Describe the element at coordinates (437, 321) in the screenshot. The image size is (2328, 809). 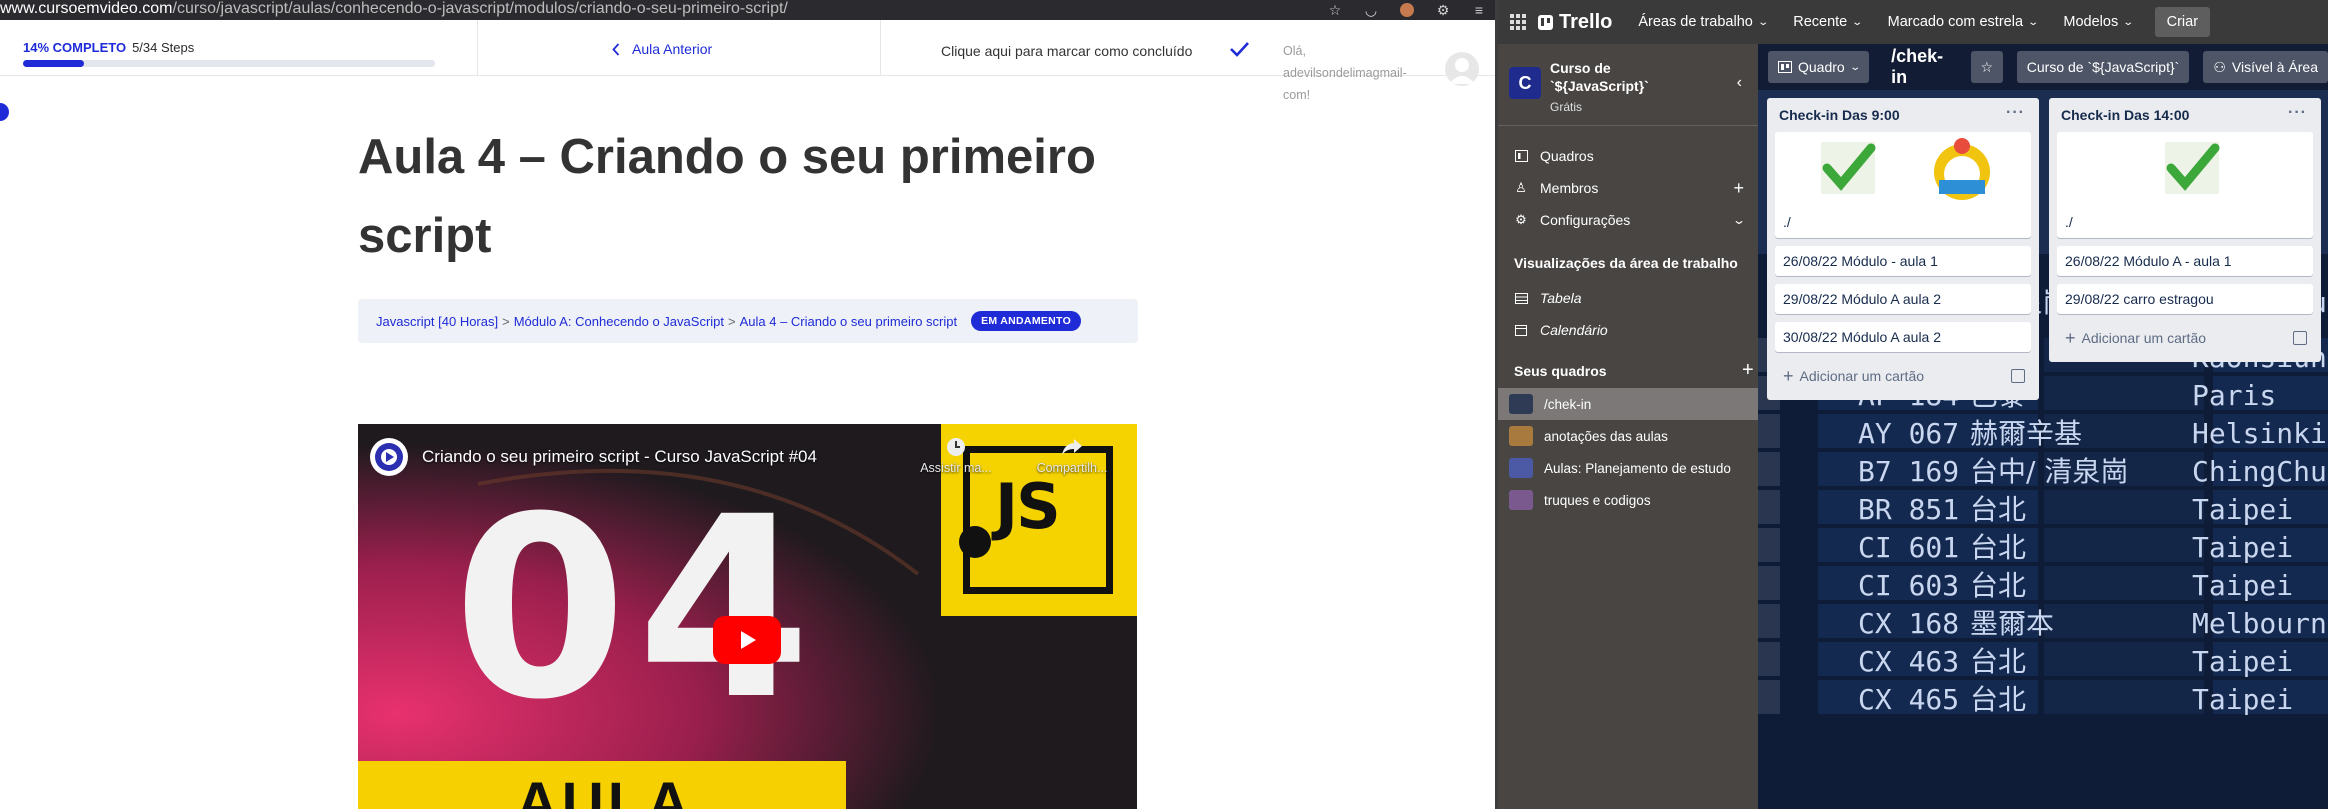
I see `breadcrumb-course-link: Javascript [40 Horas]` at that location.